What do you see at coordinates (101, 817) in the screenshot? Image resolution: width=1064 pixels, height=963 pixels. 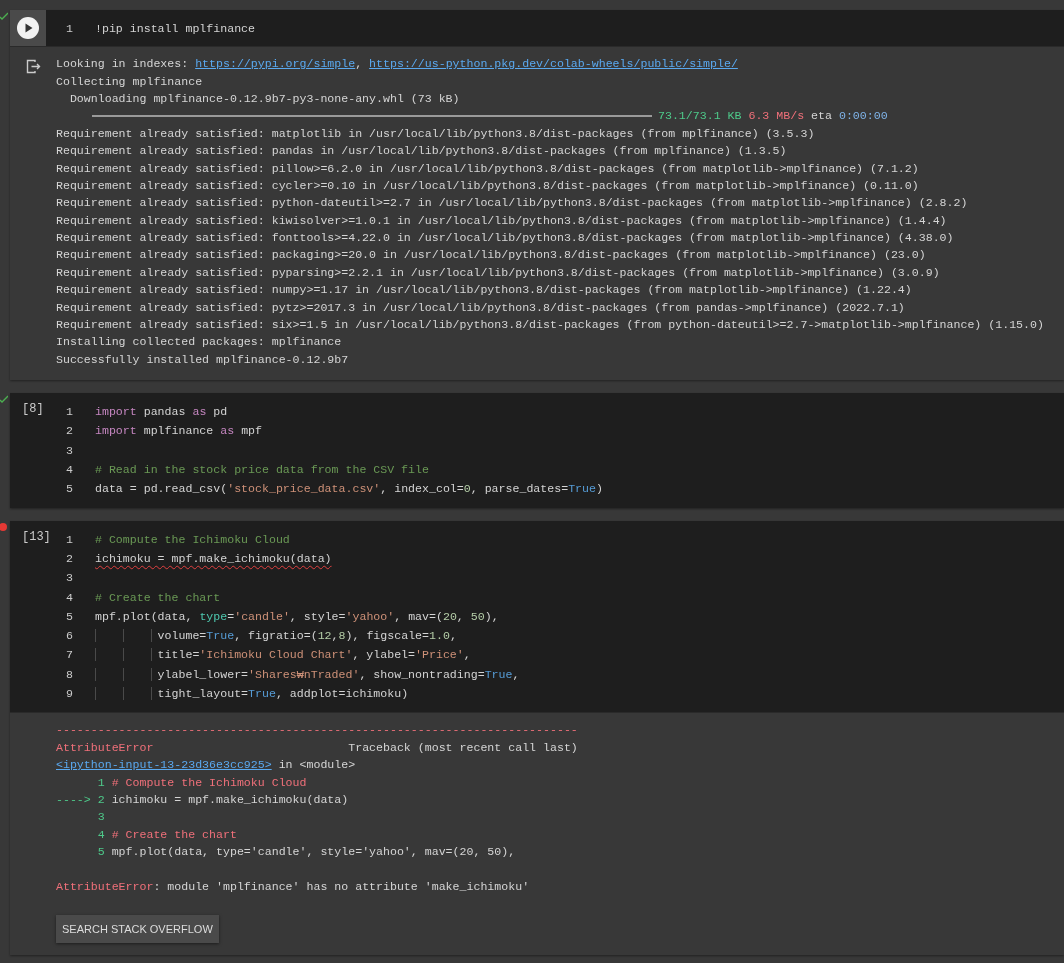 I see `output-line: 3` at bounding box center [101, 817].